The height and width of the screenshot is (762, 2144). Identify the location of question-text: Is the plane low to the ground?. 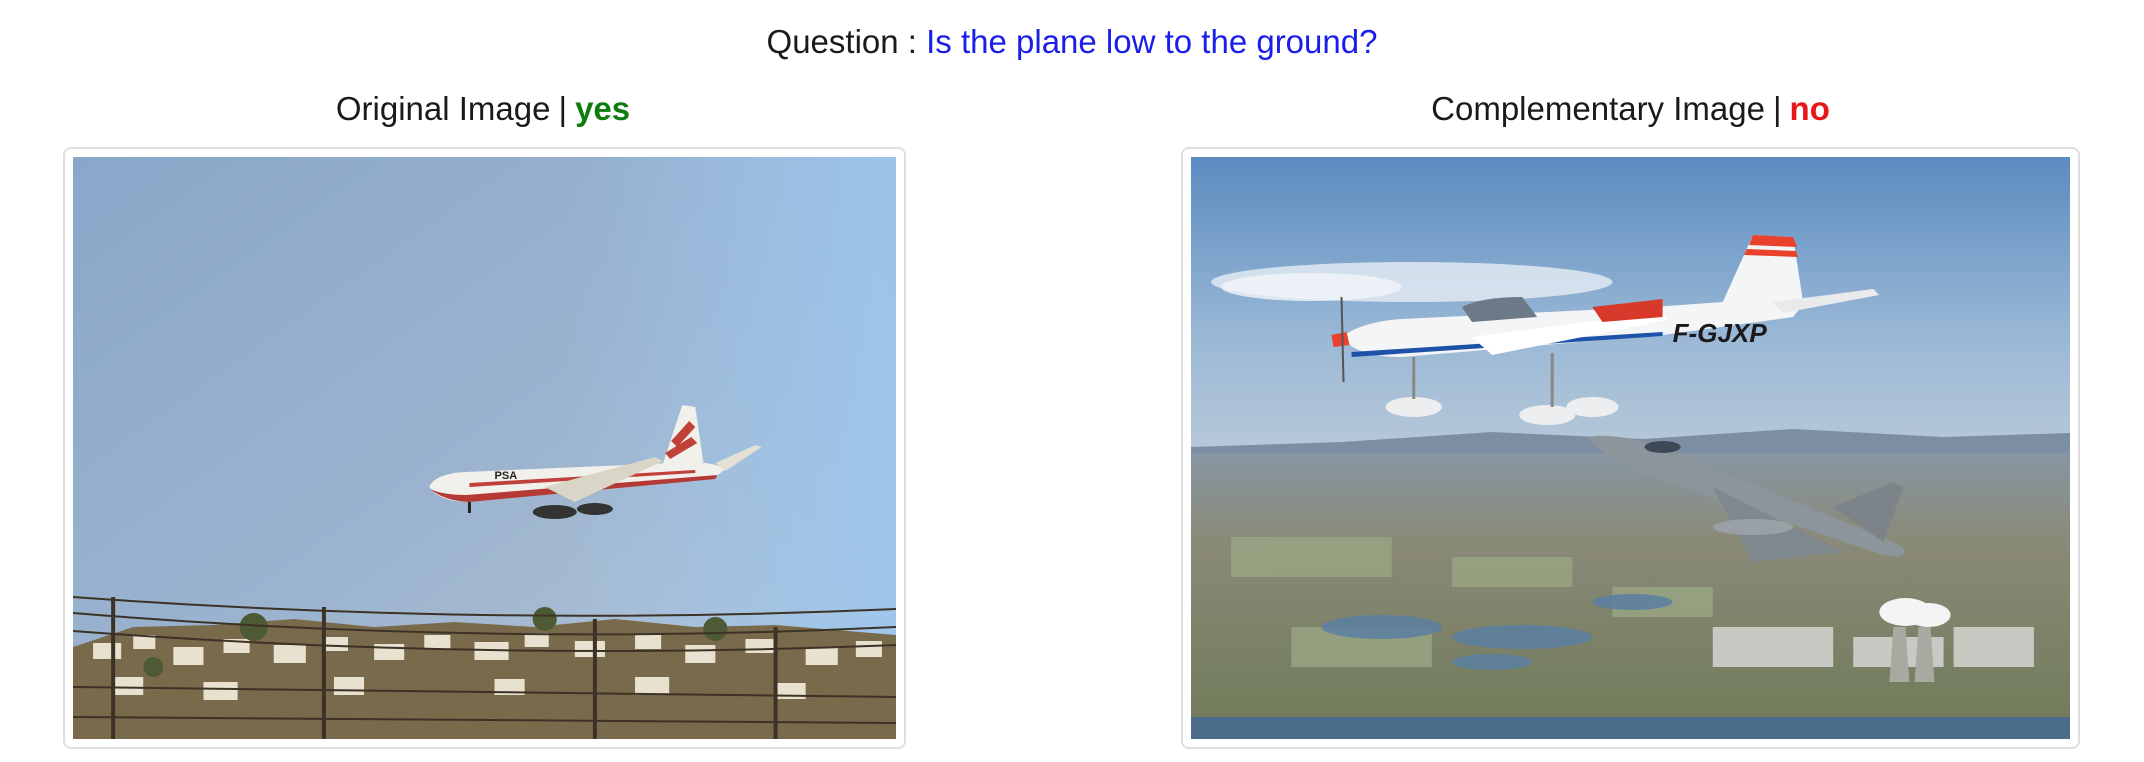
(1152, 41).